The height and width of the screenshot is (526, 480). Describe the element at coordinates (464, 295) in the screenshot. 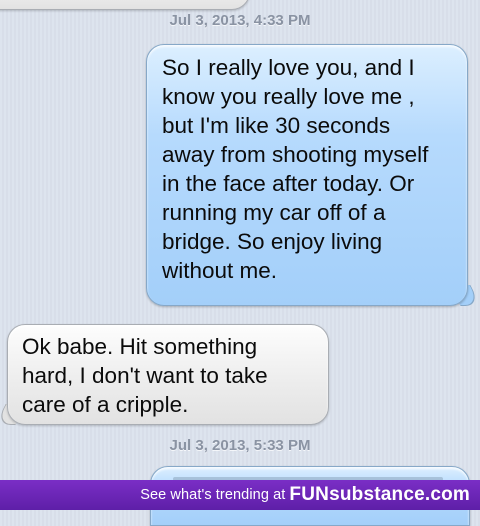

I see `bubble-tail` at that location.